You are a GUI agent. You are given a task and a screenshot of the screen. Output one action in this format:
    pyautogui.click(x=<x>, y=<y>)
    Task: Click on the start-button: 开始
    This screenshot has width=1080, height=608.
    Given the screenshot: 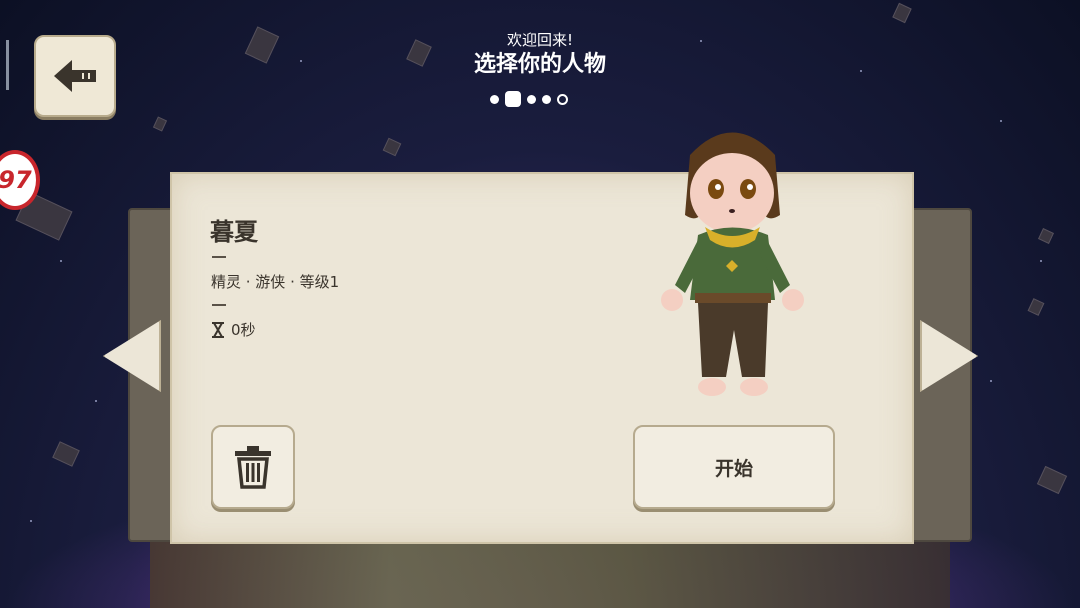 What is the action you would take?
    pyautogui.click(x=734, y=467)
    